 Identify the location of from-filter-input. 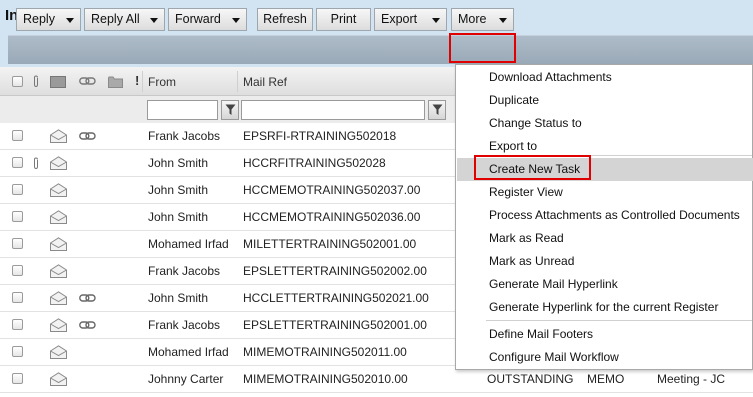
(182, 110).